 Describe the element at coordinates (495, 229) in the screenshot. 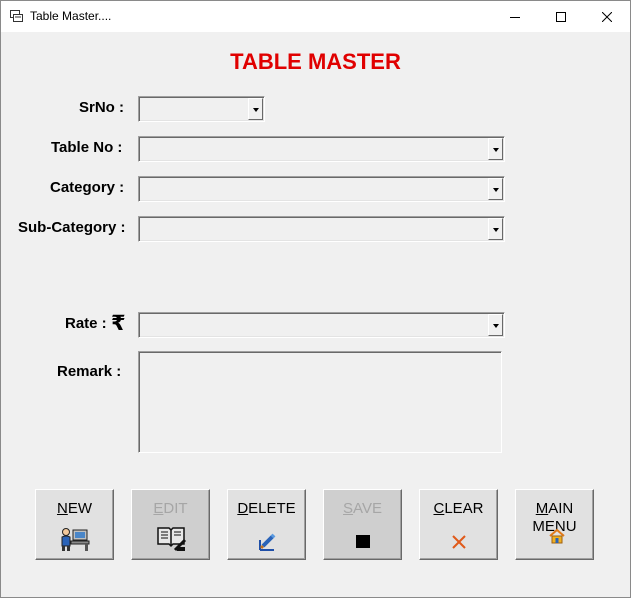

I see `subcategory-dropdown-arrow-icon` at that location.